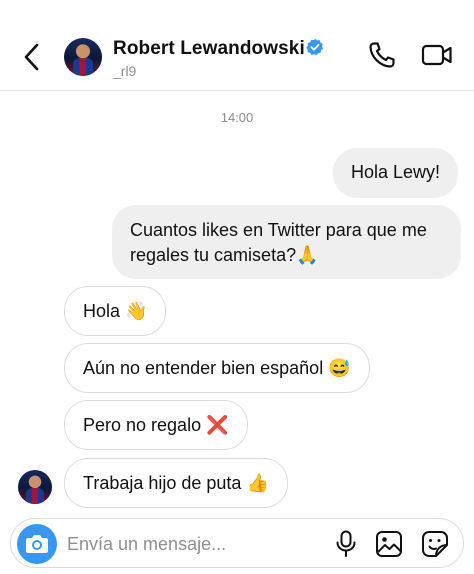  I want to click on message-composer, so click(237, 543).